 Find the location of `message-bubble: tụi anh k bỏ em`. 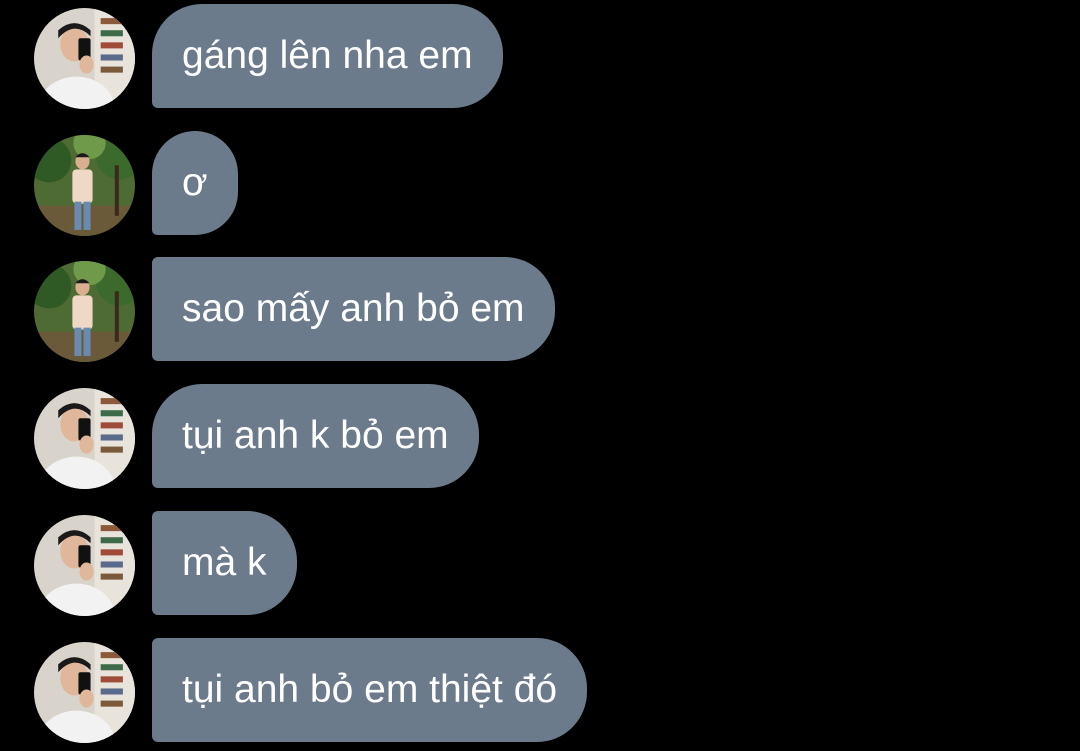

message-bubble: tụi anh k bỏ em is located at coordinates (315, 436).